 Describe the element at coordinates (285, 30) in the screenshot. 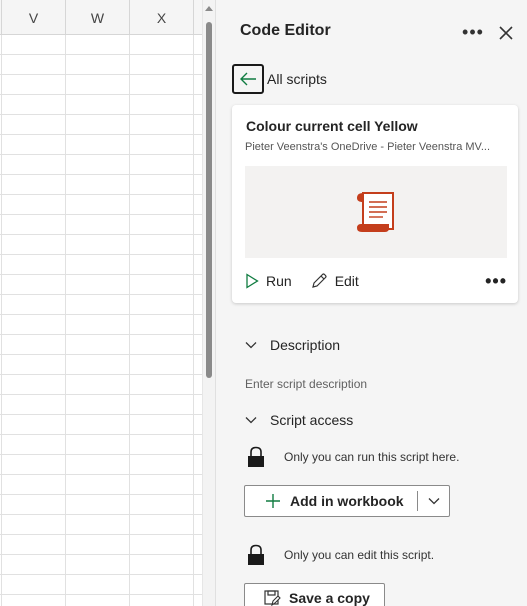

I see `pane-title: Code Editor` at that location.